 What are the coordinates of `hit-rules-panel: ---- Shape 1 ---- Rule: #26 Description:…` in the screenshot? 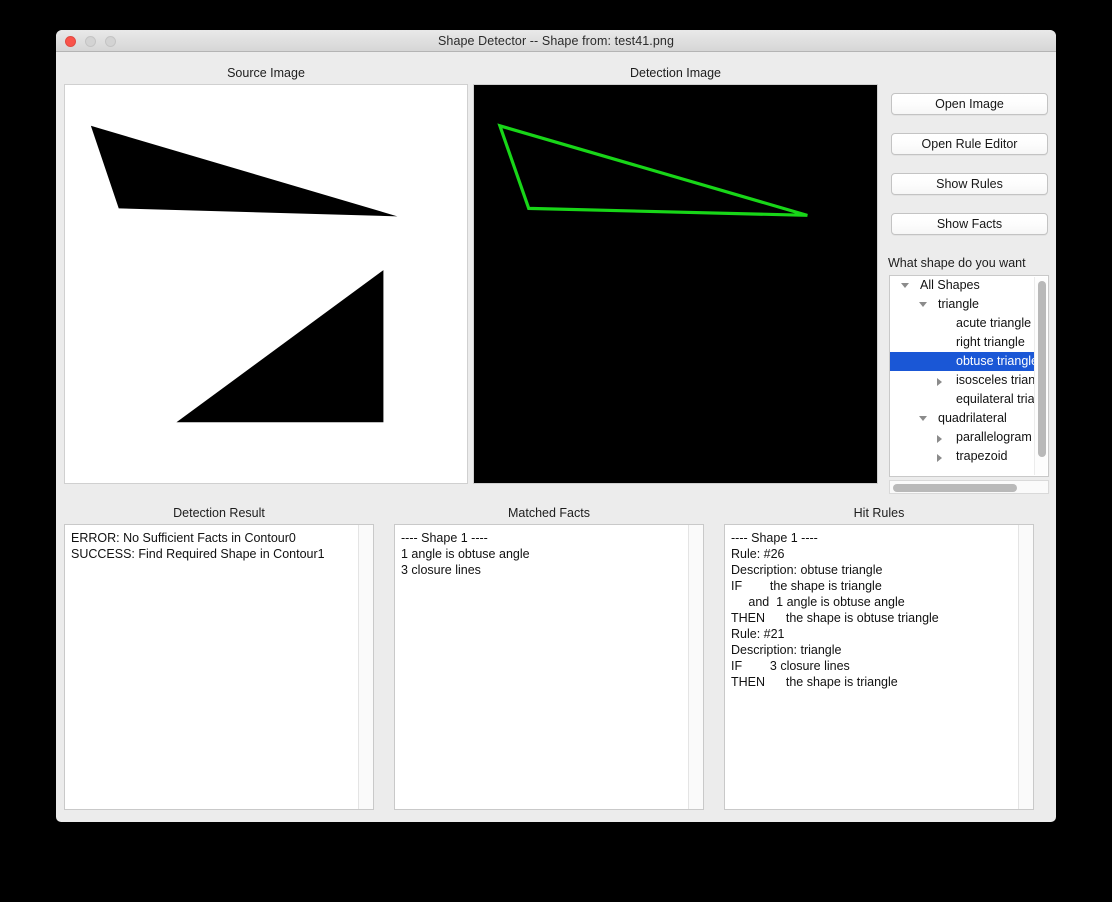 It's located at (879, 667).